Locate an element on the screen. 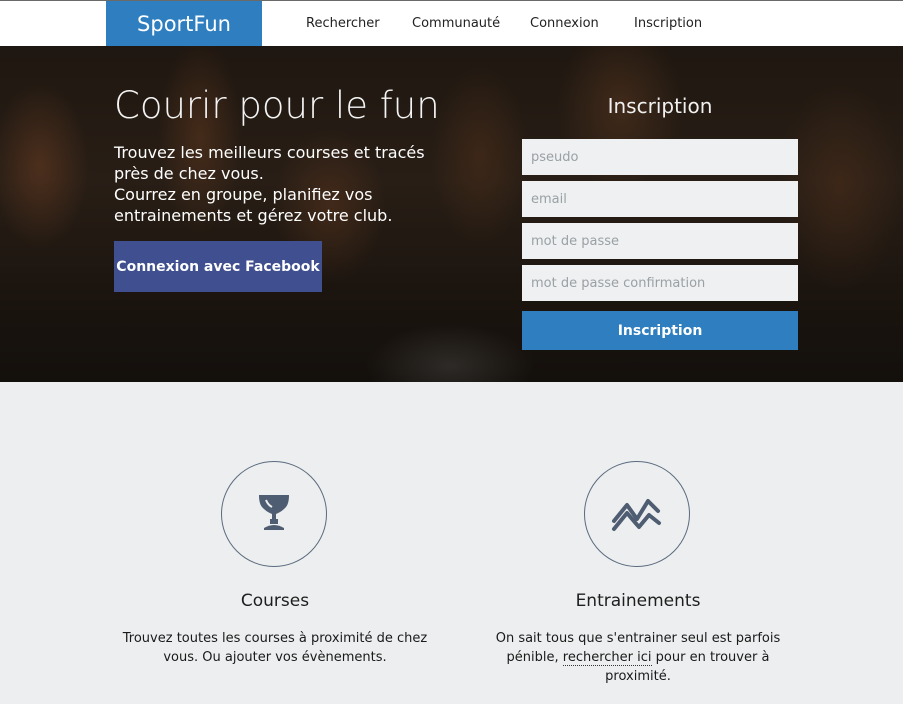  nav-link-rechercher: Rechercher is located at coordinates (343, 23).